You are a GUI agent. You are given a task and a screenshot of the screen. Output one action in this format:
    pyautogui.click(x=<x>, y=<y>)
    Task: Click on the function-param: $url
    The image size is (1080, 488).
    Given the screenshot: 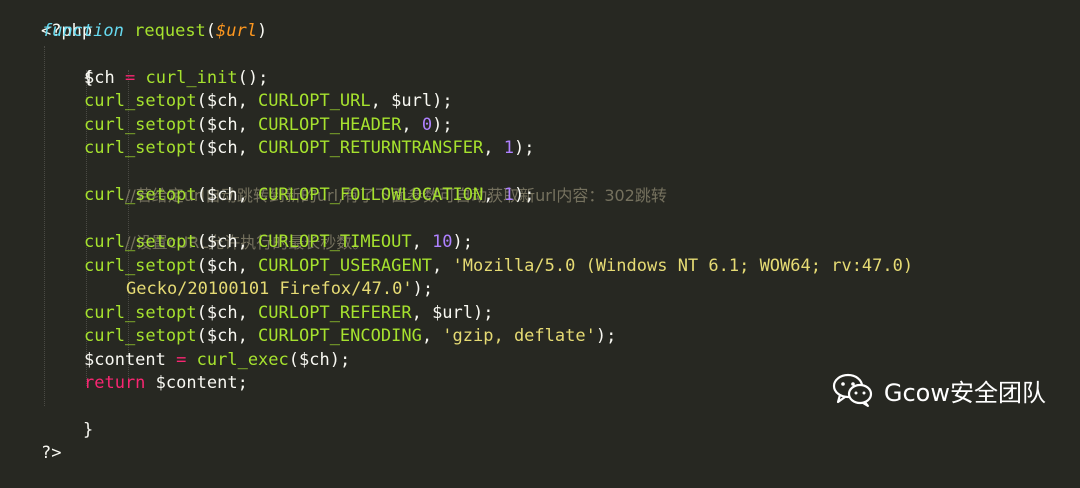 What is the action you would take?
    pyautogui.click(x=236, y=31)
    